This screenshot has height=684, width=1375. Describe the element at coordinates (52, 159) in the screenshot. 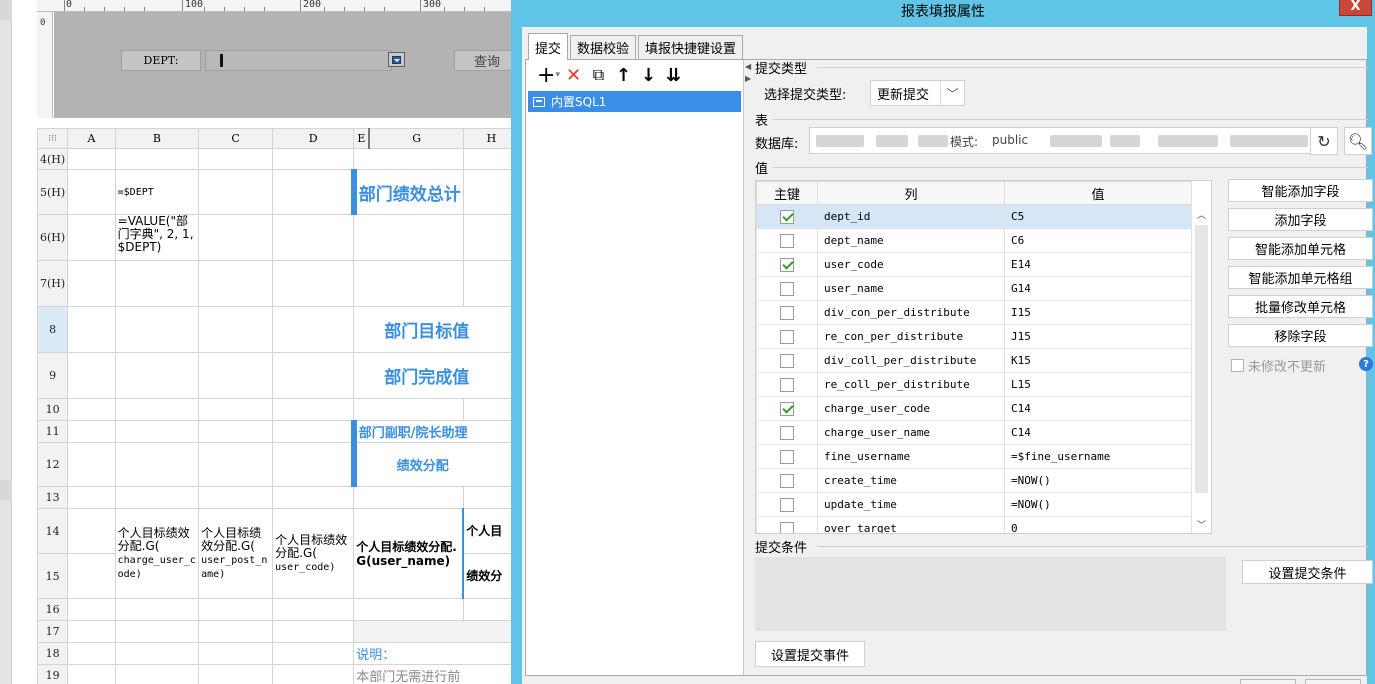

I see `row-header: 4(H)` at that location.